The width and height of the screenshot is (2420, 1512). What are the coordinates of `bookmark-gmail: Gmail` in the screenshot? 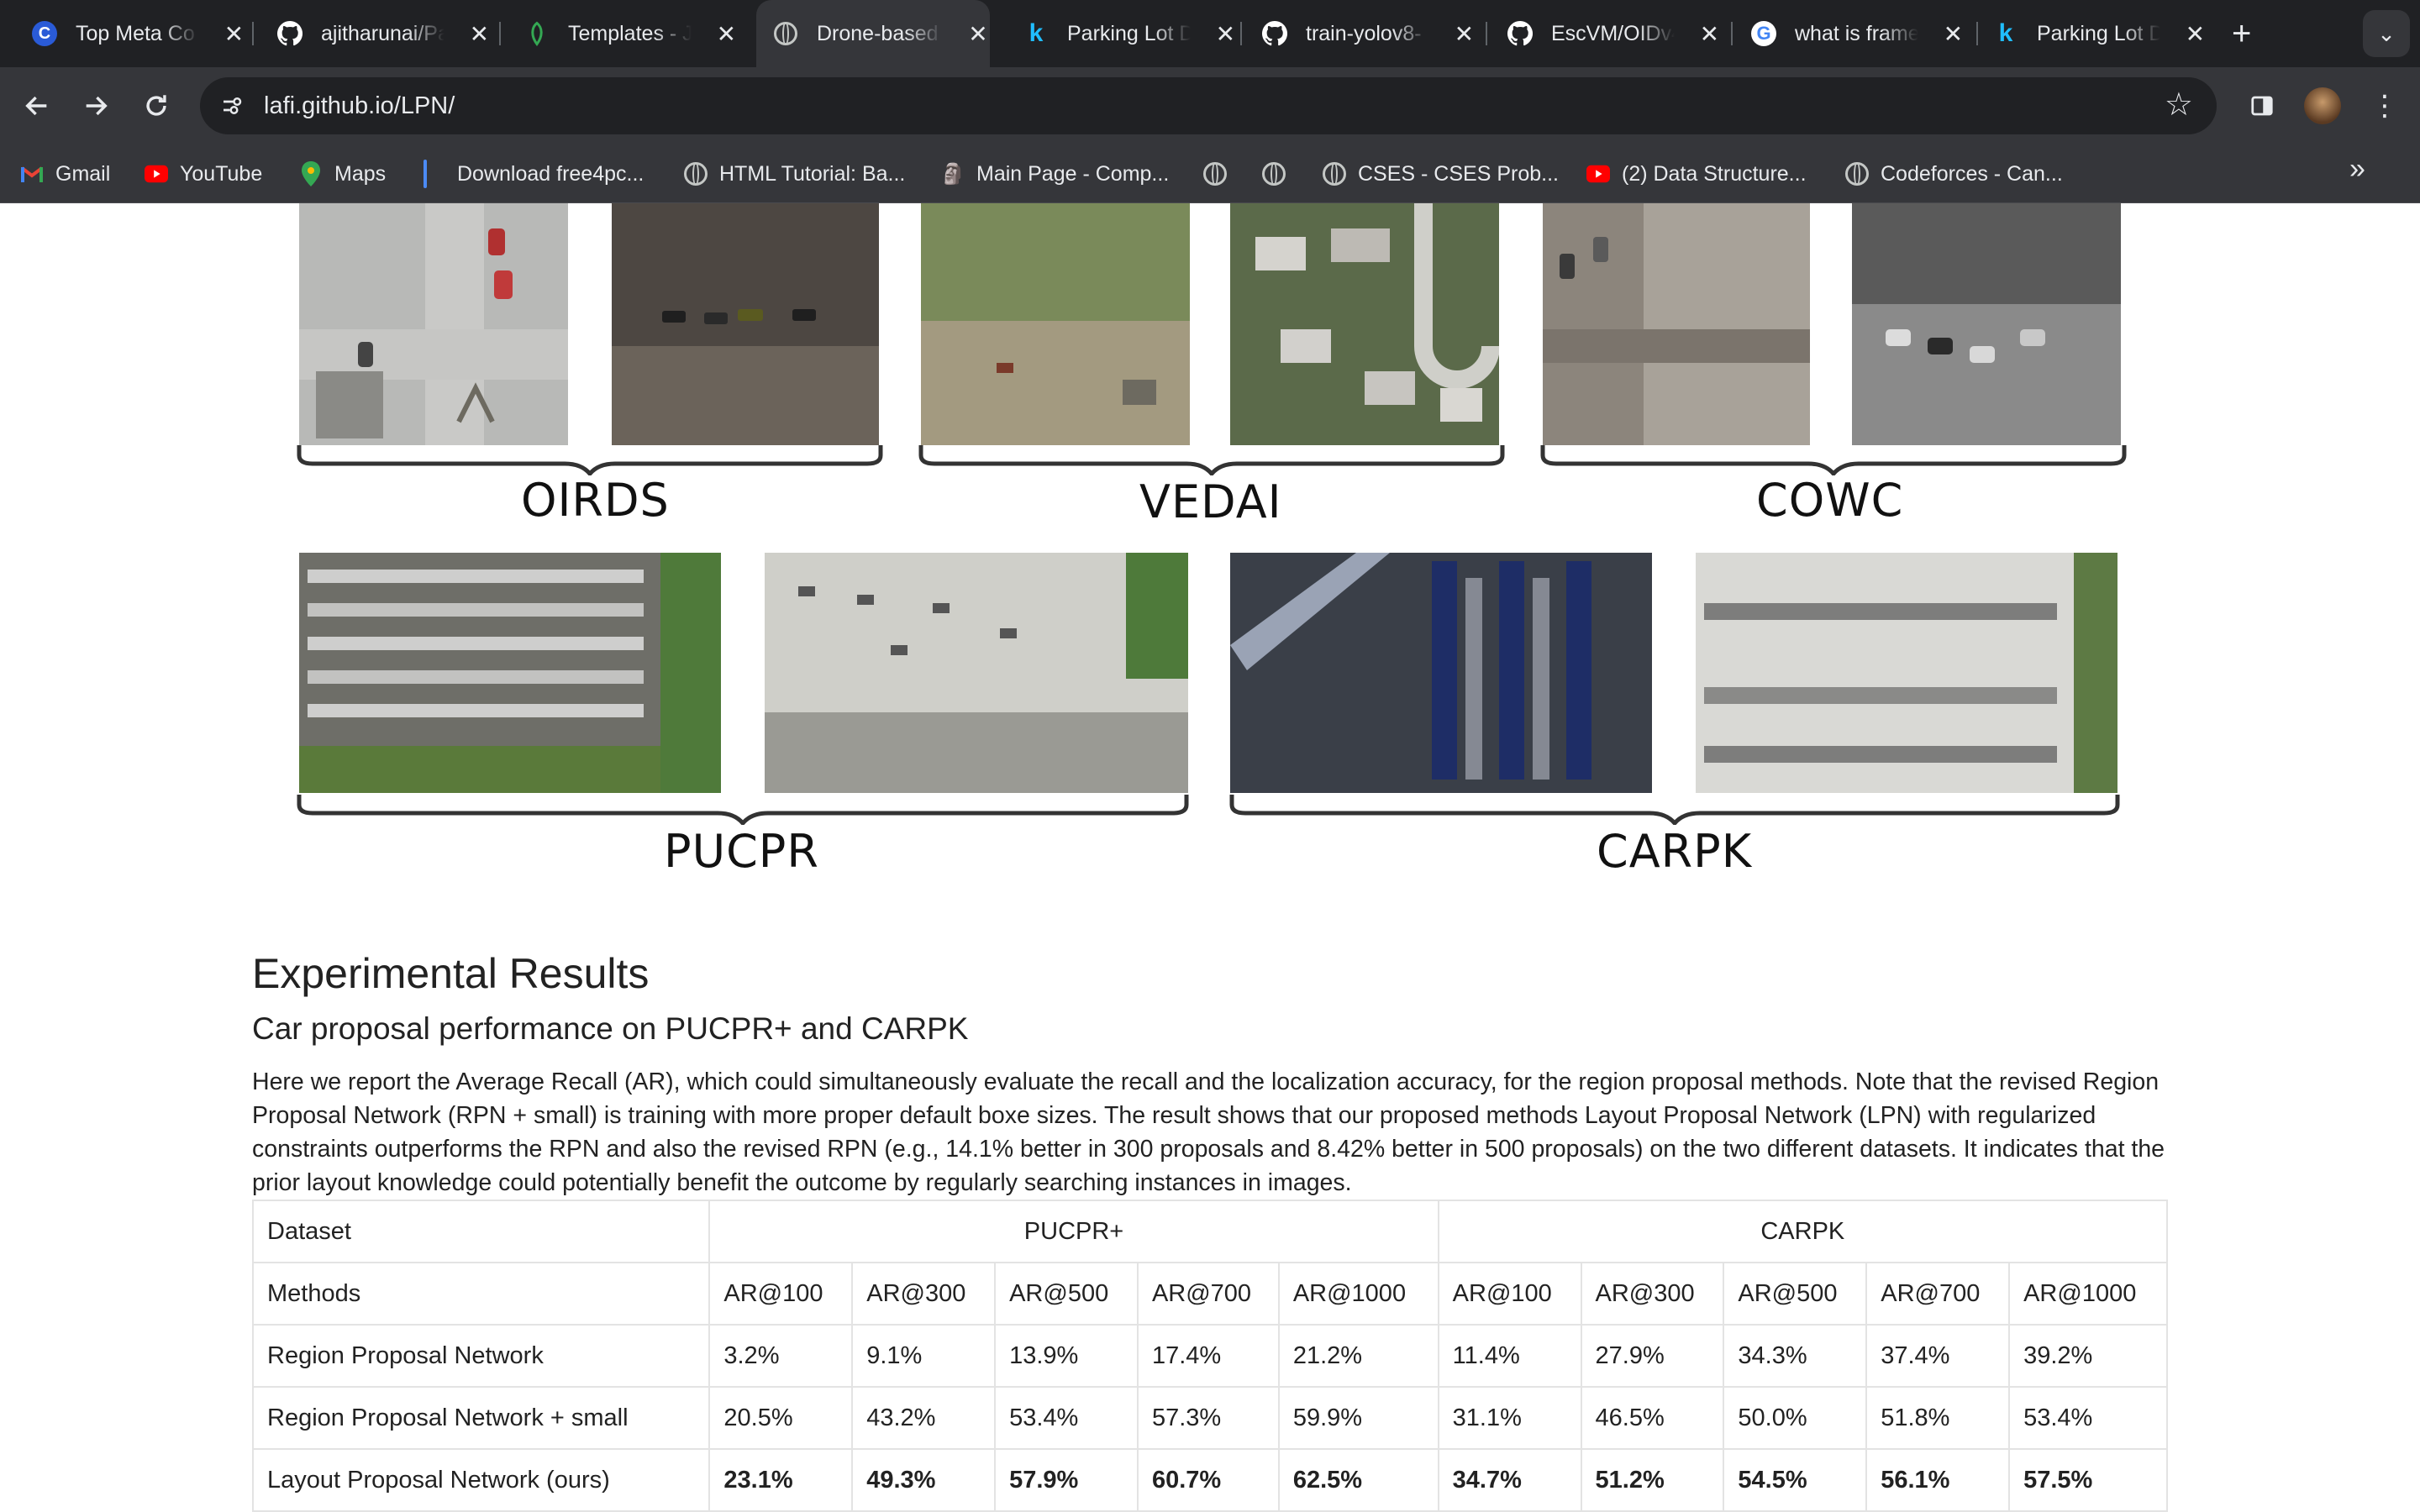 It's located at (65, 173).